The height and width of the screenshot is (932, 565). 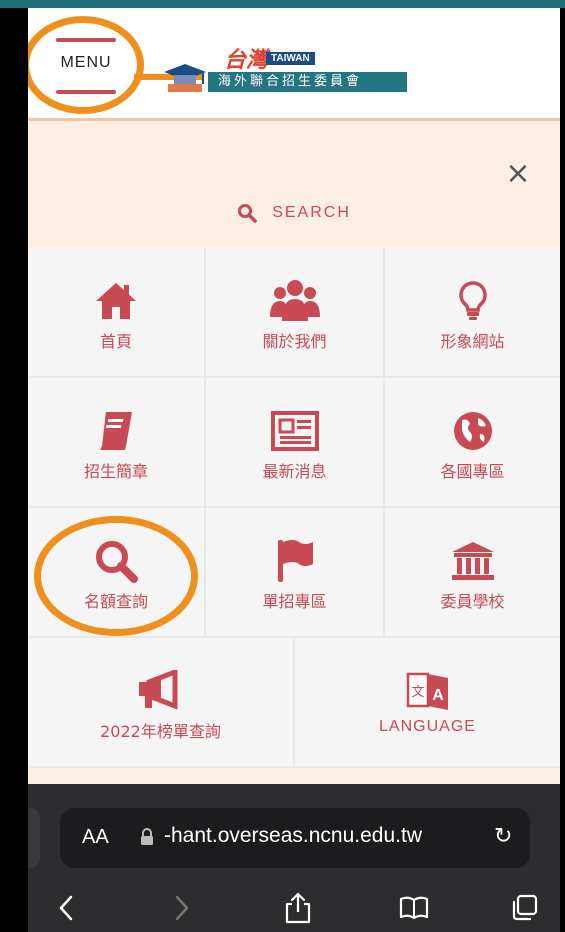 I want to click on menu-item-home: 首頁, so click(x=117, y=313).